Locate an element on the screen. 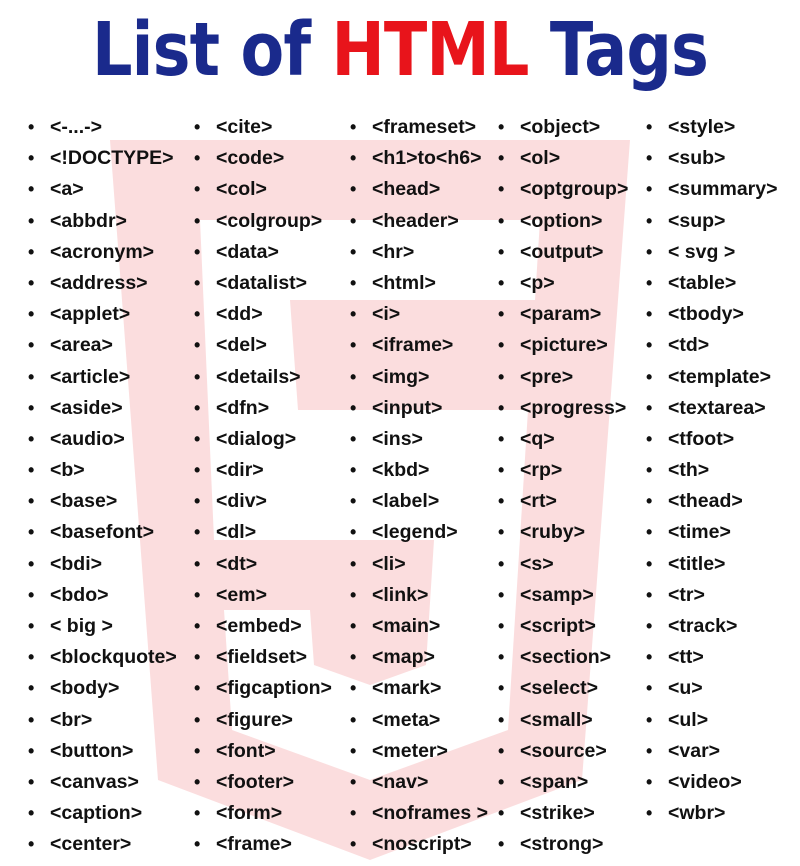 Image resolution: width=800 pixels, height=866 pixels. tag-label: <meta> is located at coordinates (406, 719).